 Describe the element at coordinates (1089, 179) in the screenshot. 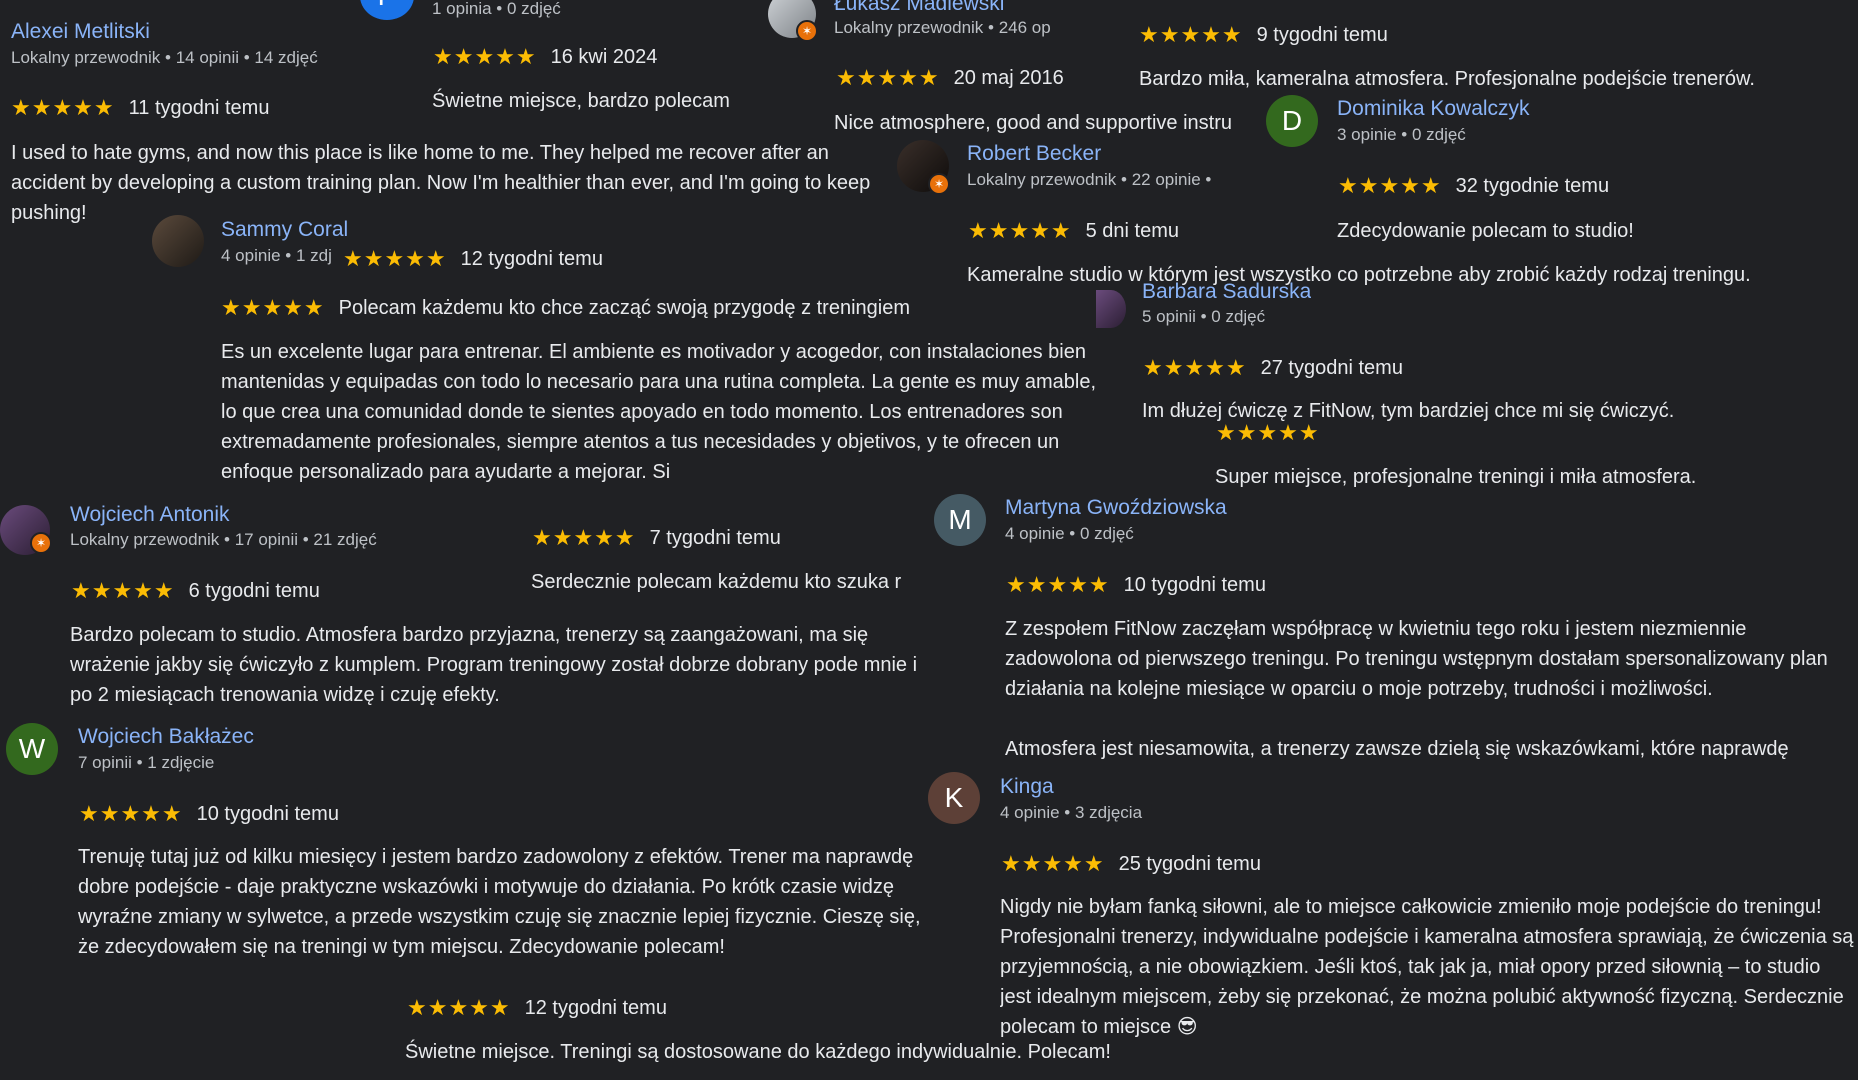

I see `reviewer-meta: Lokalny przewodnik • 22 opinie •` at that location.